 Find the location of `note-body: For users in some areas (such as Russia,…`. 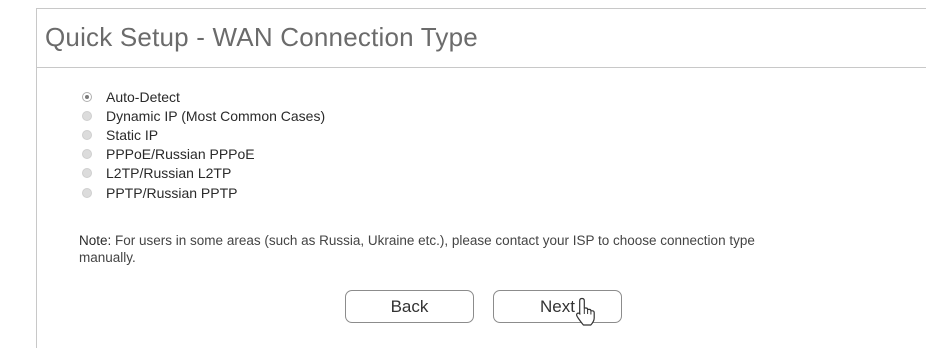

note-body: For users in some areas (such as Russia,… is located at coordinates (417, 249).